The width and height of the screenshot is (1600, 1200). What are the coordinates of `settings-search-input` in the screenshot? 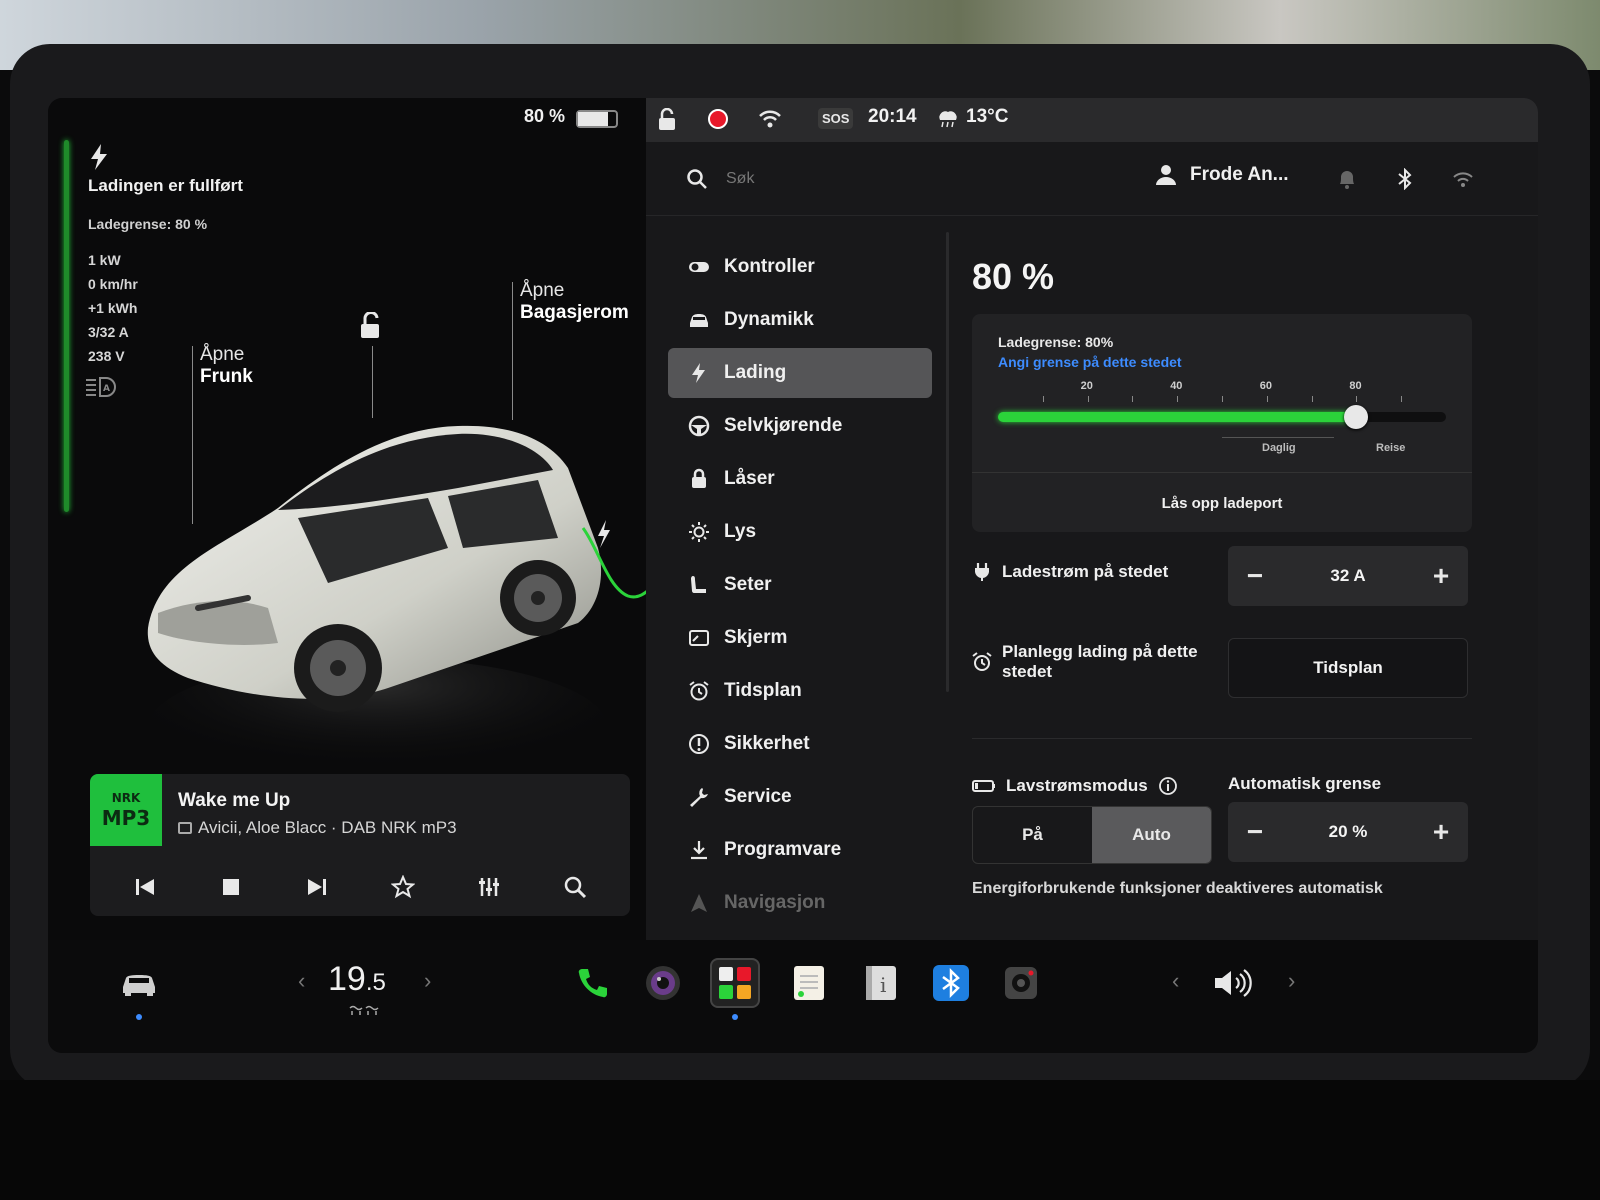 It's located at (876, 179).